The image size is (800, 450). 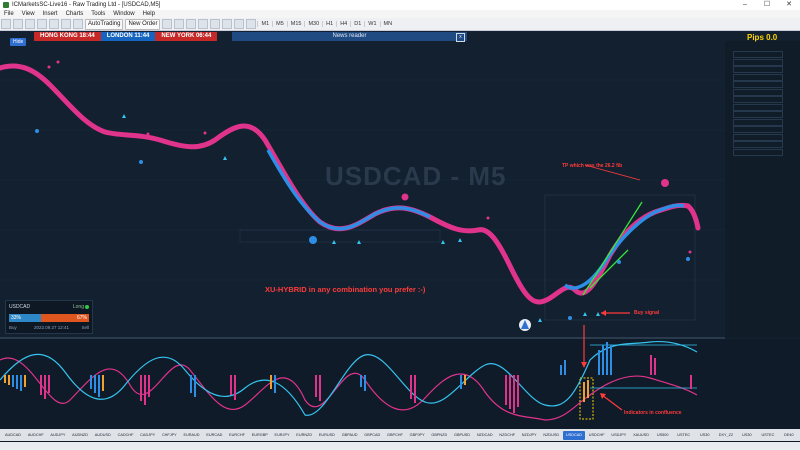 What do you see at coordinates (214, 435) in the screenshot?
I see `tab-eurcad: EURCAD` at bounding box center [214, 435].